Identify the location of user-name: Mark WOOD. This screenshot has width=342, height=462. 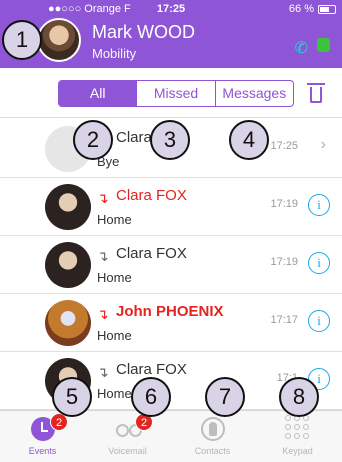
(143, 32).